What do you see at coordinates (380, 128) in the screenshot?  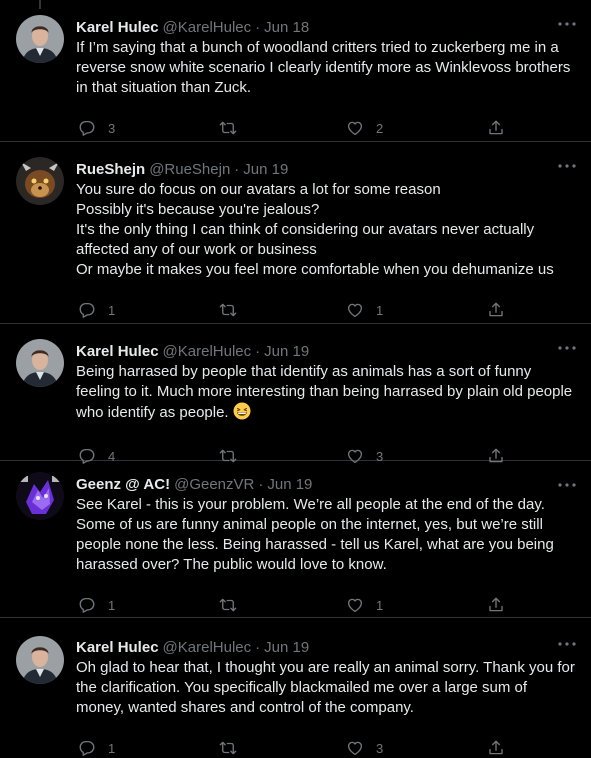 I see `like-count: 2` at bounding box center [380, 128].